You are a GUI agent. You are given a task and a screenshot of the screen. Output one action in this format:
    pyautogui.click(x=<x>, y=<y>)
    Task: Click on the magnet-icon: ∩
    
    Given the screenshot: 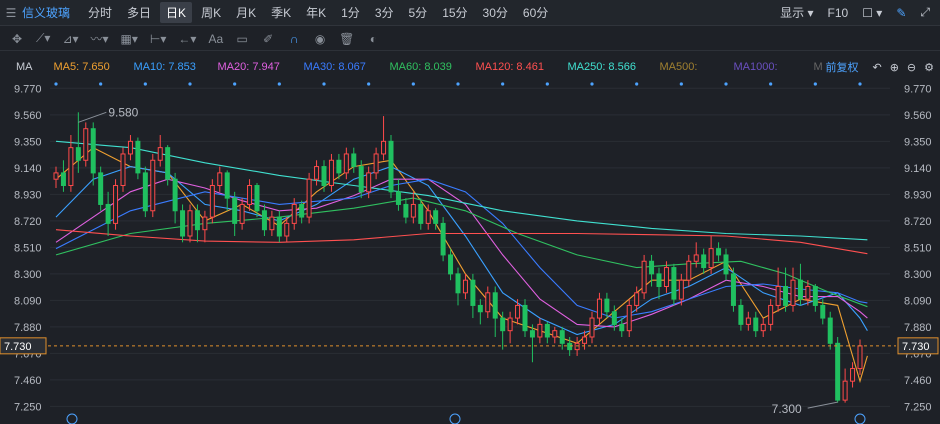 What is the action you would take?
    pyautogui.click(x=294, y=39)
    